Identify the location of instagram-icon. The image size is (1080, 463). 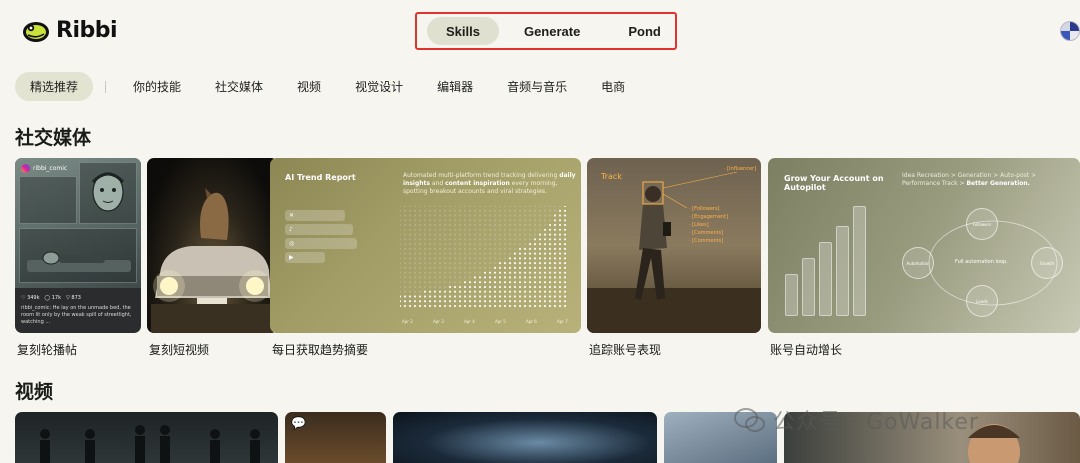
(25, 168).